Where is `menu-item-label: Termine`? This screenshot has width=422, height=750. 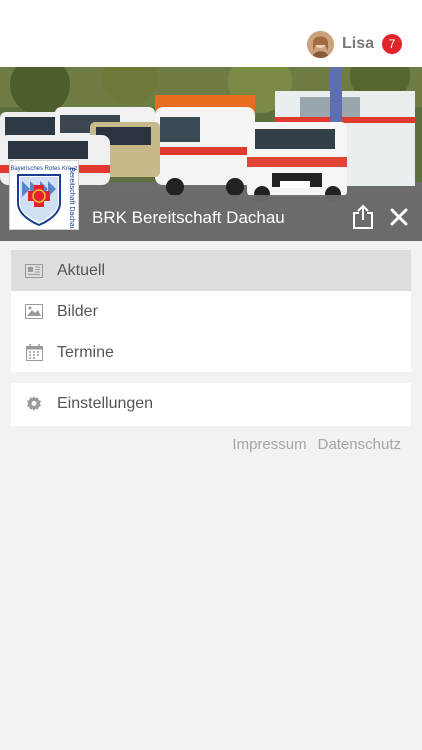 menu-item-label: Termine is located at coordinates (85, 352).